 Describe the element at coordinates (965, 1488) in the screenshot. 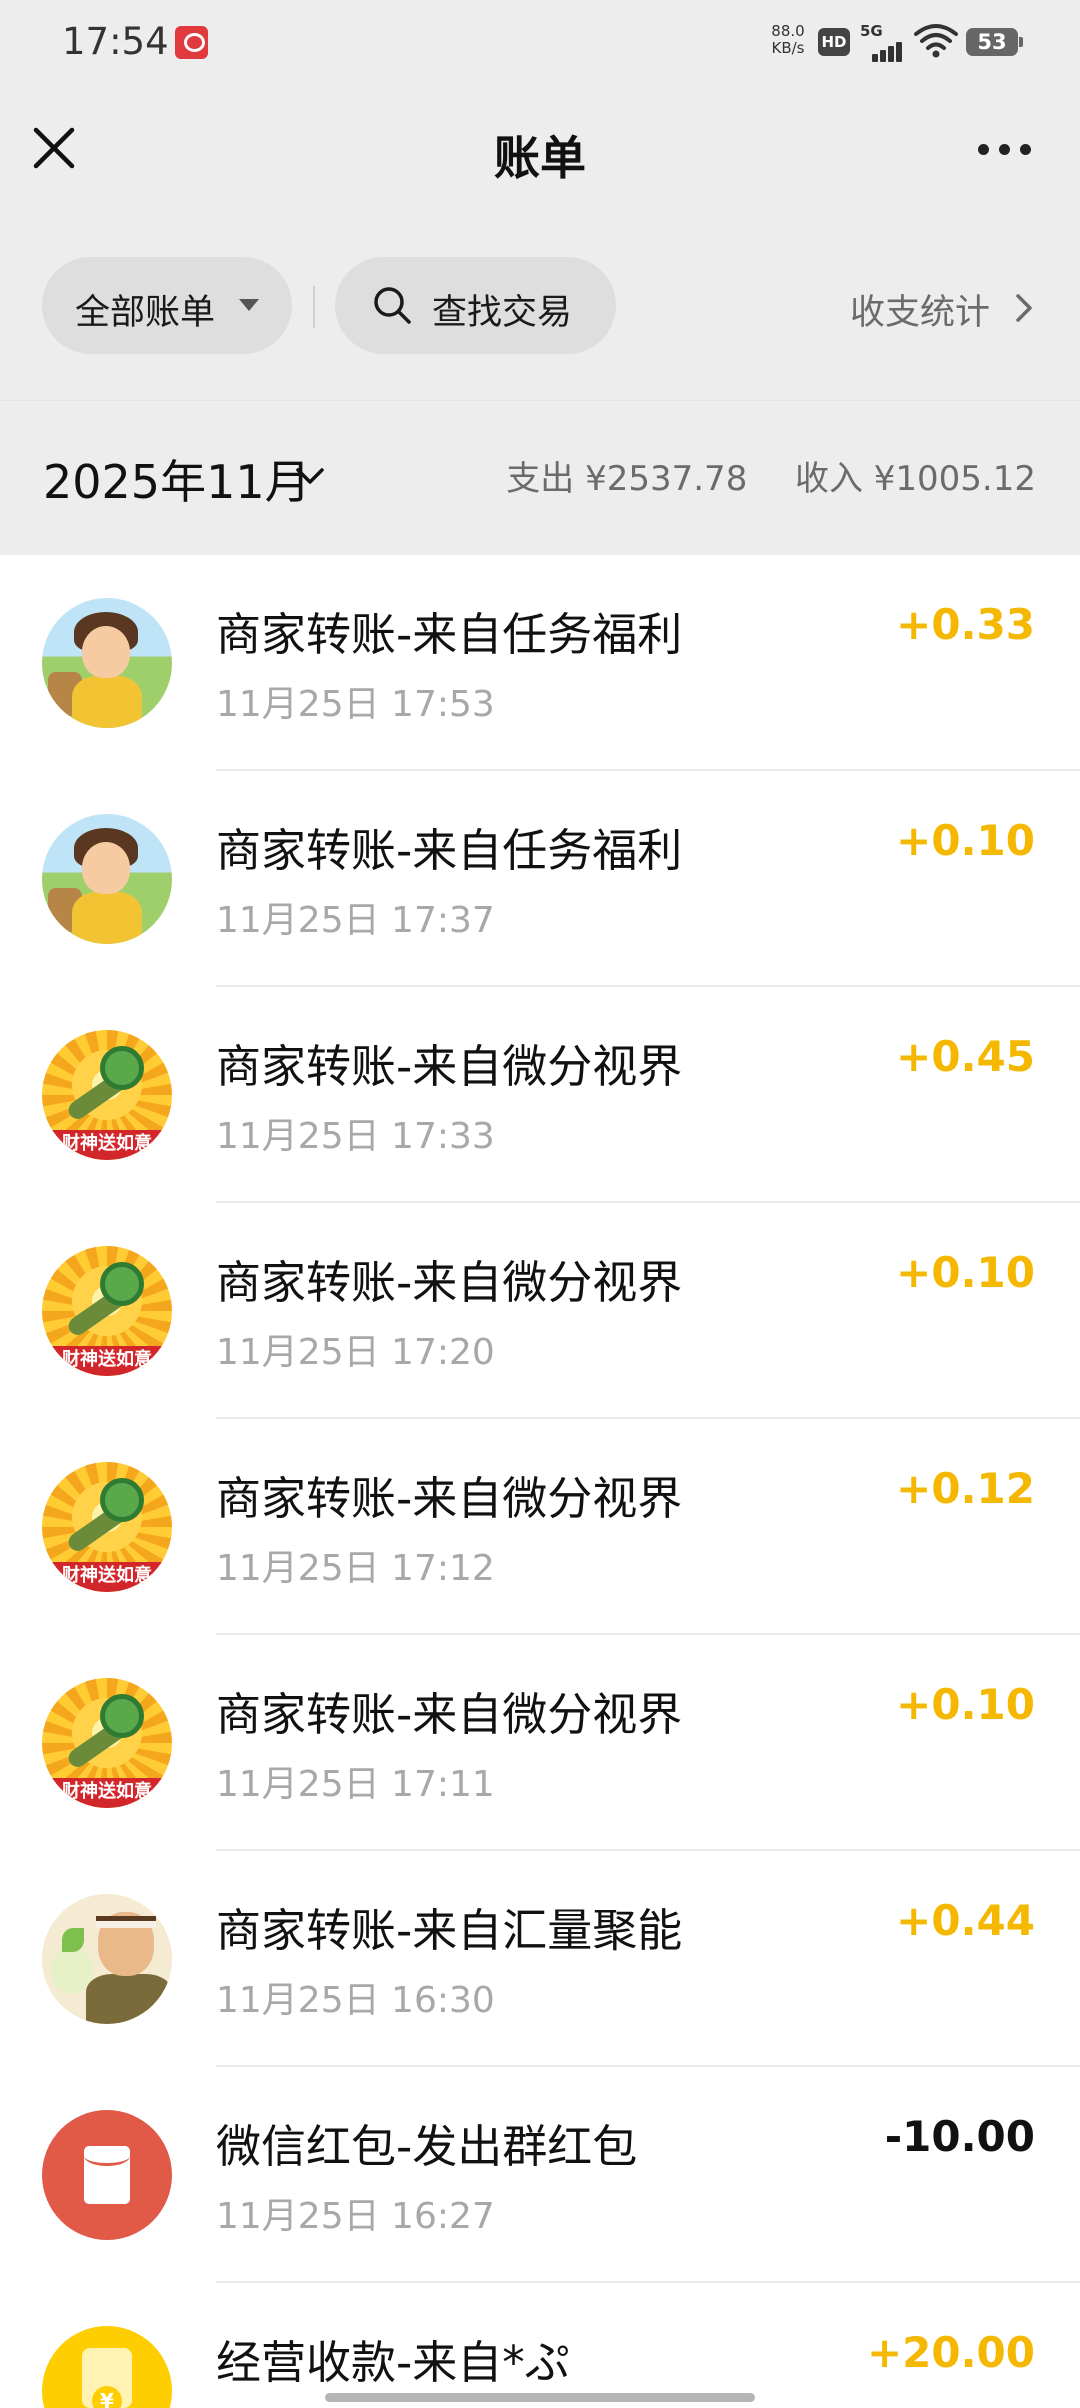

I see `transaction-amount: +0.12` at that location.